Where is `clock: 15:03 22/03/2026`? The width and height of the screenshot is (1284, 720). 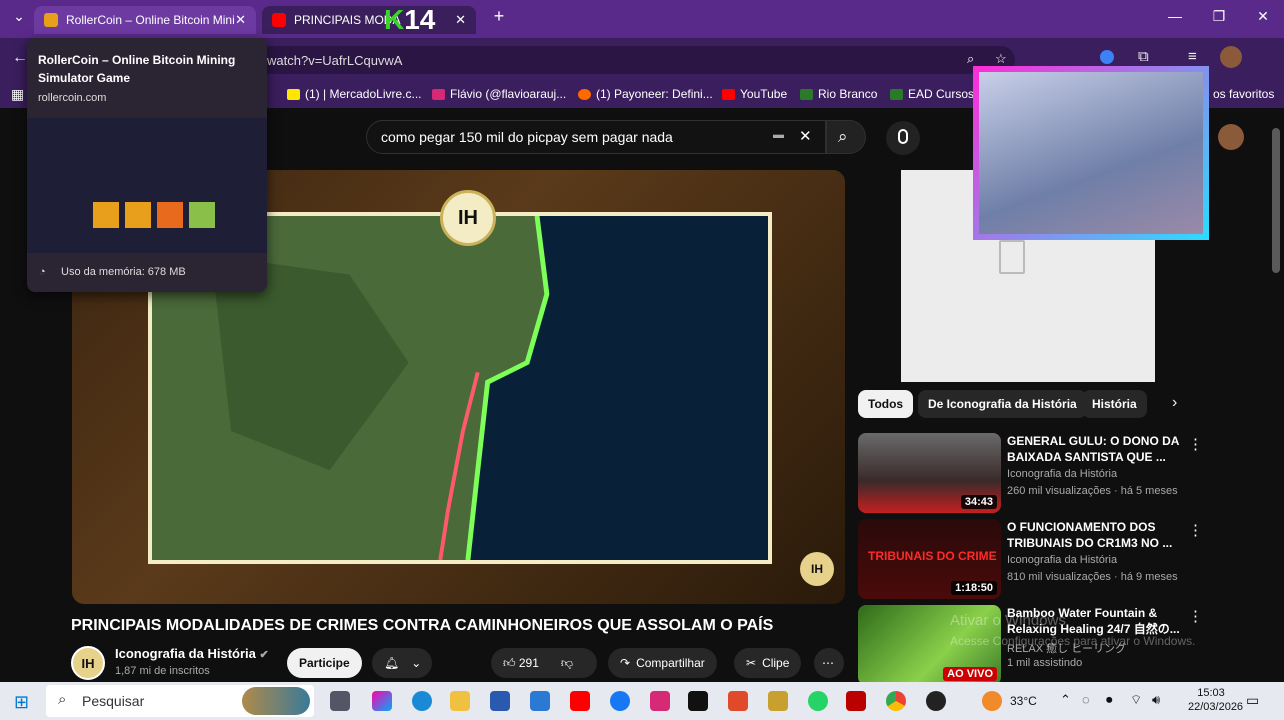 clock: 15:03 22/03/2026 is located at coordinates (1215, 700).